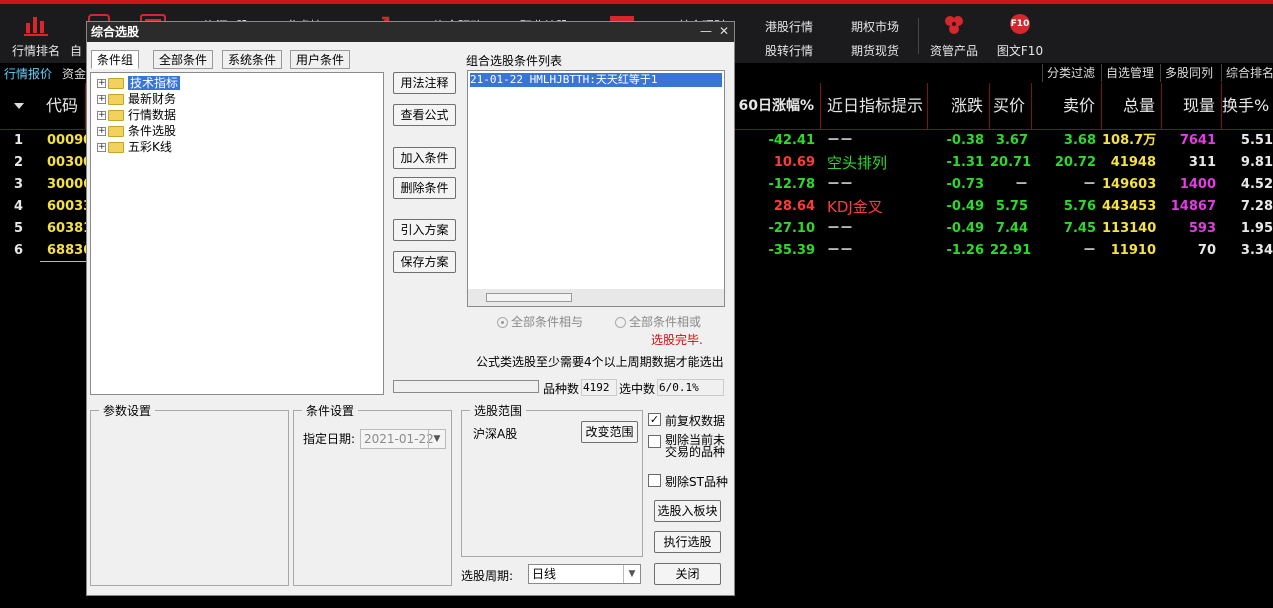 The width and height of the screenshot is (1273, 608). What do you see at coordinates (502, 322) in the screenshot?
I see `radio-on-icon` at bounding box center [502, 322].